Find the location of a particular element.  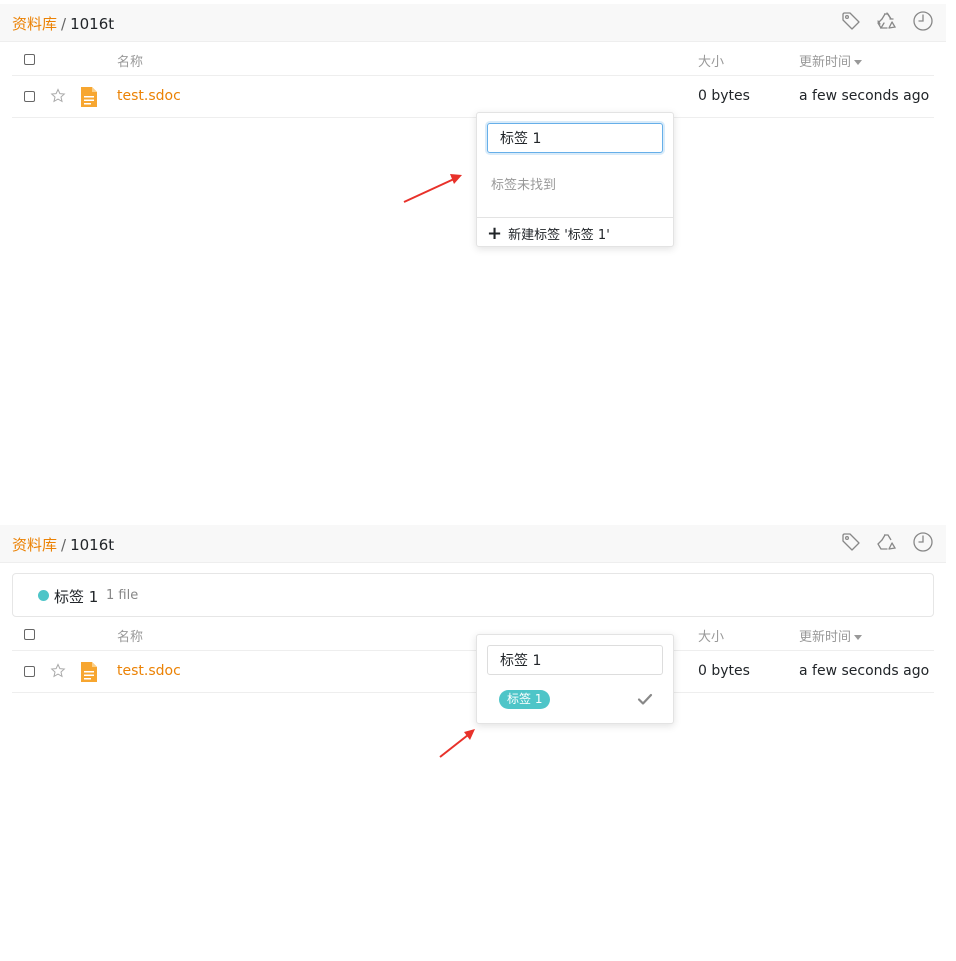

tag-filter-bar: 标签 1 1 file is located at coordinates (473, 595).